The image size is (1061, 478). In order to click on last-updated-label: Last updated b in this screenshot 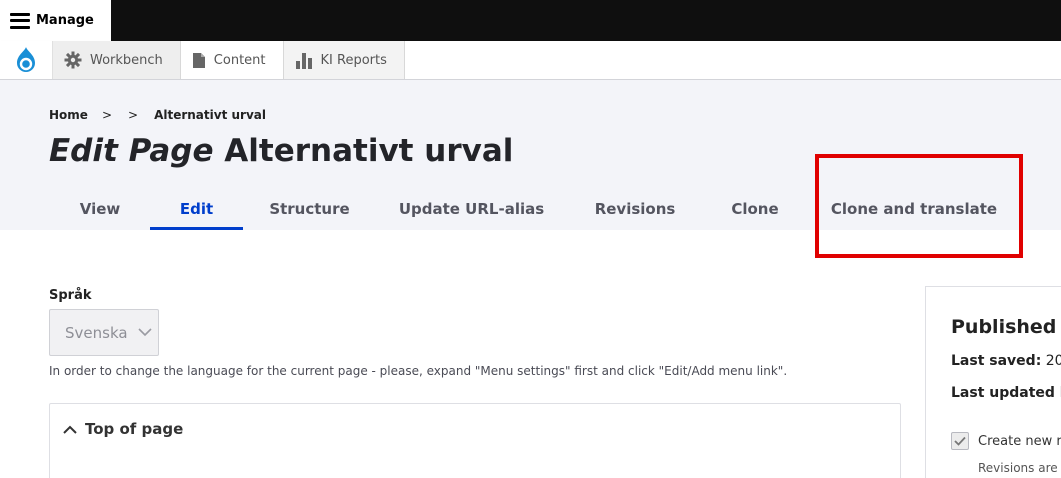, I will do `click(1006, 393)`.